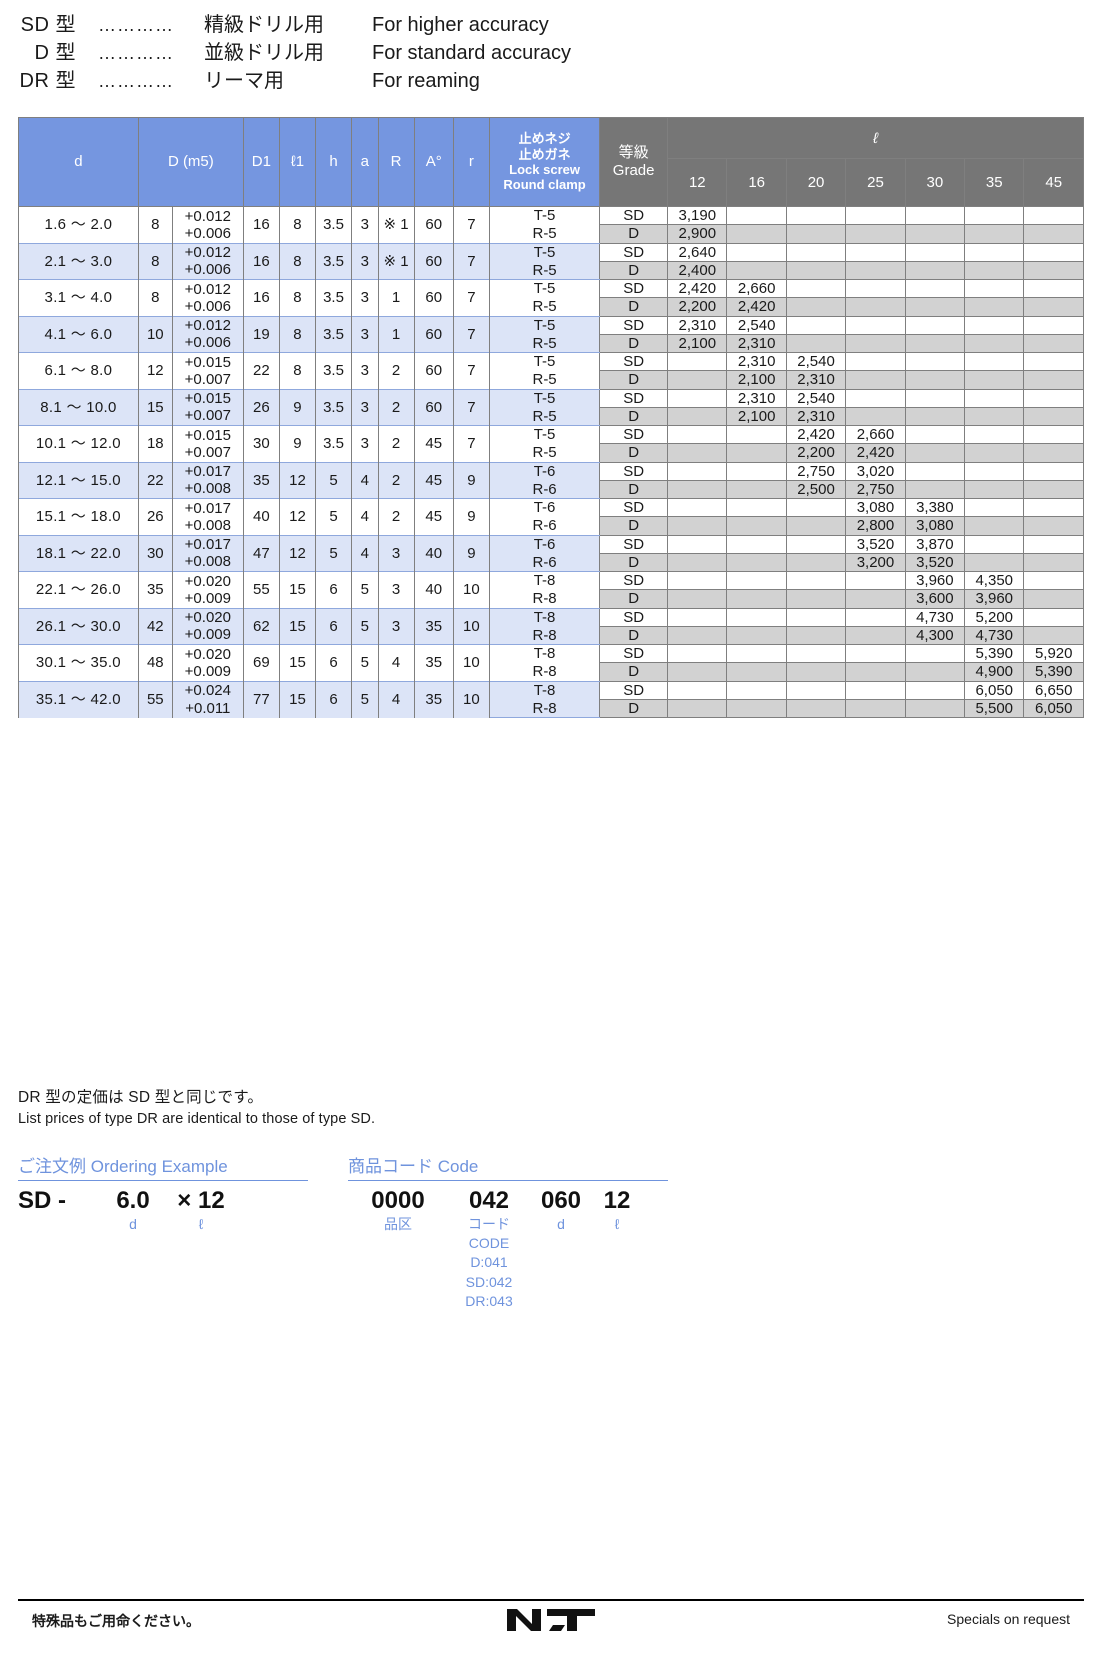  Describe the element at coordinates (155, 297) in the screenshot. I see `cell-D: 8` at that location.